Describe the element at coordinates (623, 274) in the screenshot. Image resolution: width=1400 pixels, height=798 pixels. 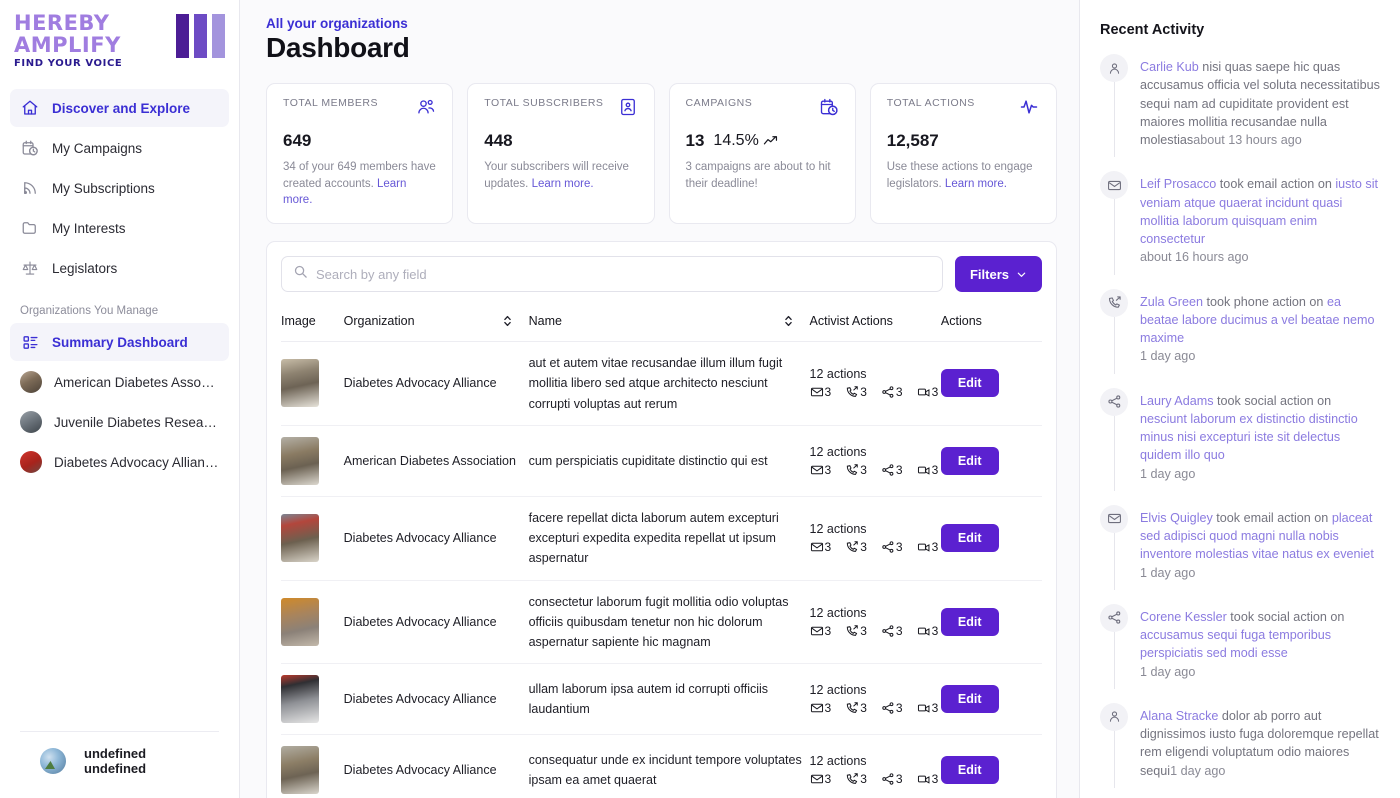
I see `search-input` at that location.